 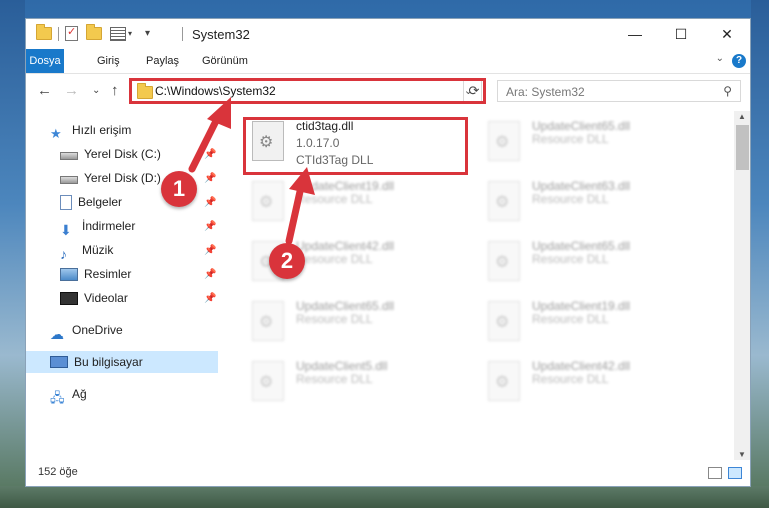 What do you see at coordinates (295, 214) in the screenshot?
I see `arrow-two` at bounding box center [295, 214].